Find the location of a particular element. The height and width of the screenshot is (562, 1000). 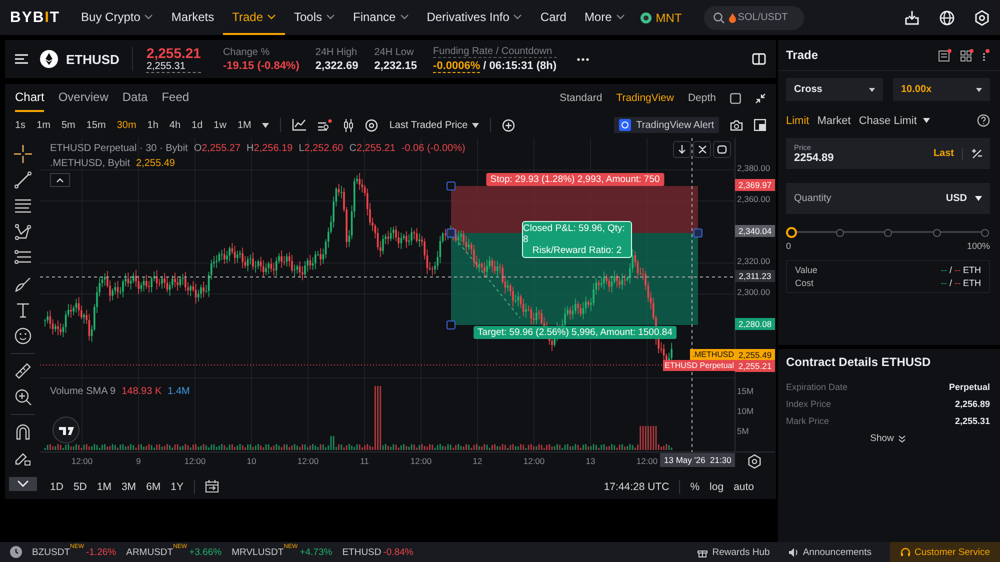

interval-button: 15m is located at coordinates (96, 125).